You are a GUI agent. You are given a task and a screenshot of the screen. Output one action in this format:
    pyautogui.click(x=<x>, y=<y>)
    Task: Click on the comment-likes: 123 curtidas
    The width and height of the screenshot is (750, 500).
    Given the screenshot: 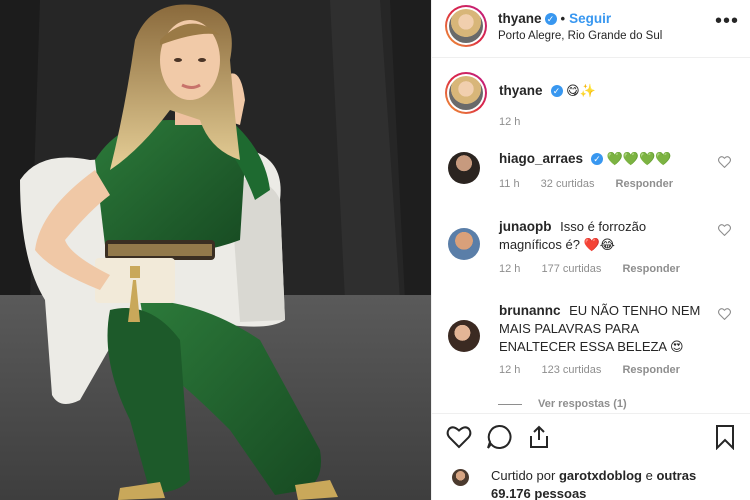 What is the action you would take?
    pyautogui.click(x=571, y=370)
    